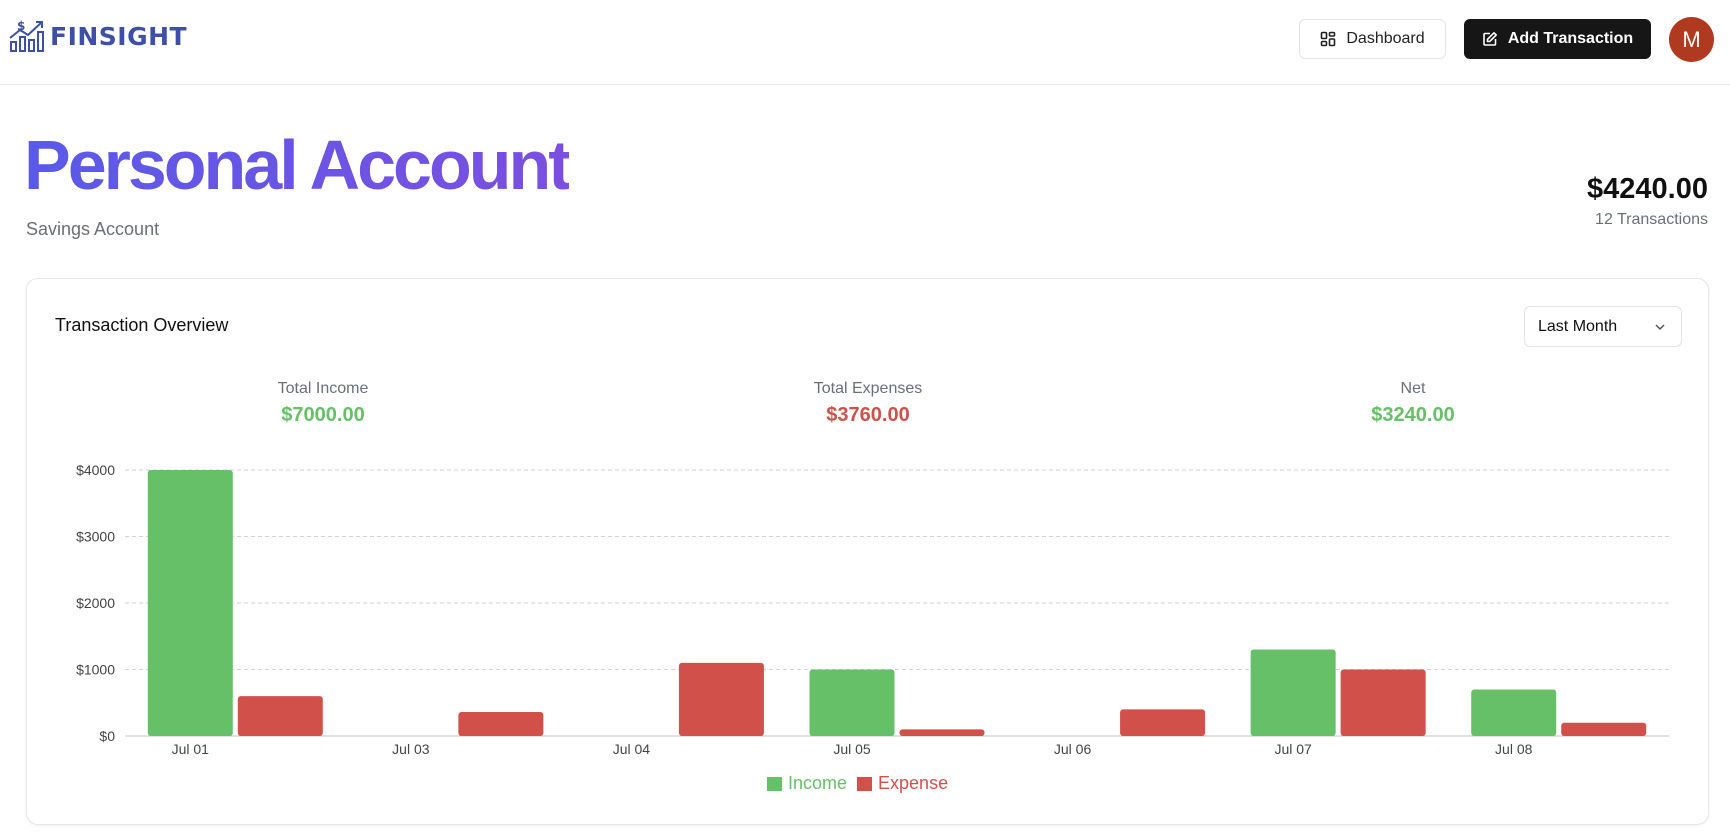 Image resolution: width=1730 pixels, height=838 pixels. Describe the element at coordinates (852, 749) in the screenshot. I see `x-tick-label: Jul 05` at that location.